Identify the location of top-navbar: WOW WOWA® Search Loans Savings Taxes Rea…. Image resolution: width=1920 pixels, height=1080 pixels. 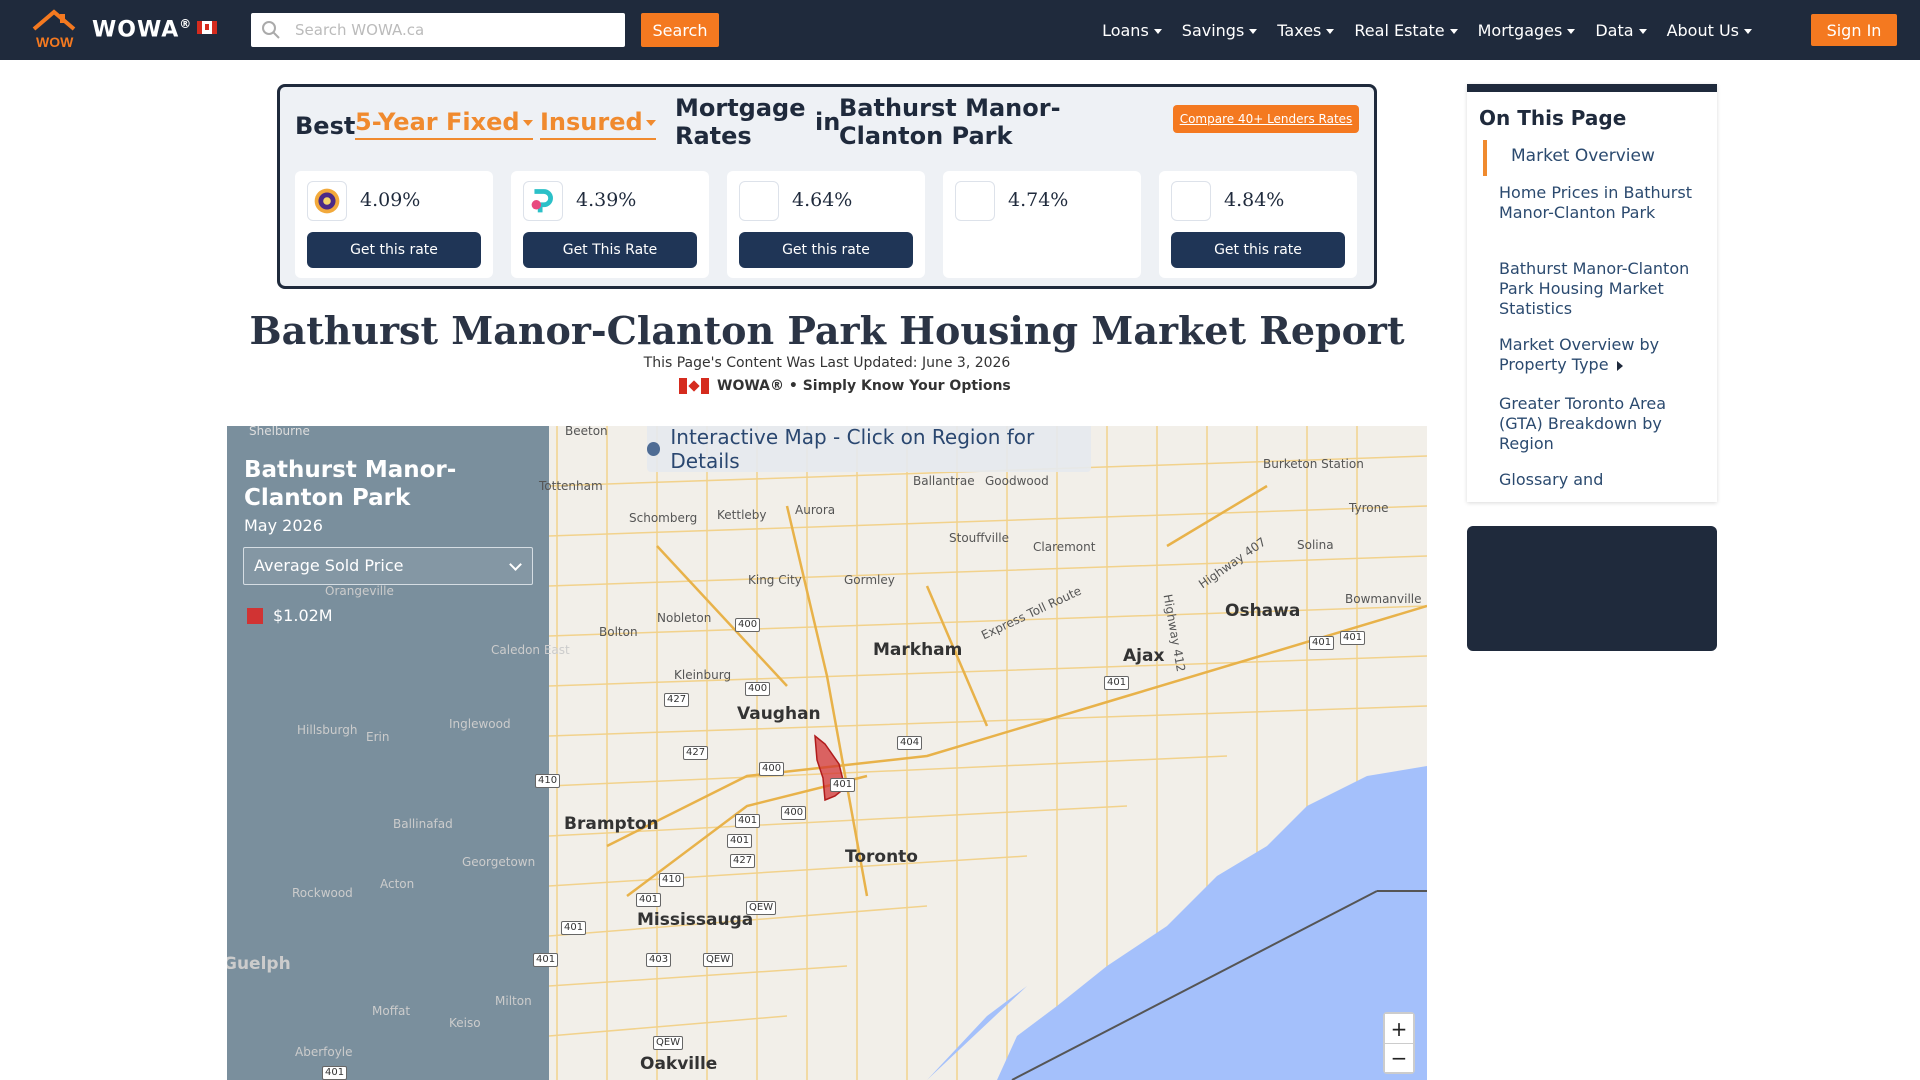
(960, 30).